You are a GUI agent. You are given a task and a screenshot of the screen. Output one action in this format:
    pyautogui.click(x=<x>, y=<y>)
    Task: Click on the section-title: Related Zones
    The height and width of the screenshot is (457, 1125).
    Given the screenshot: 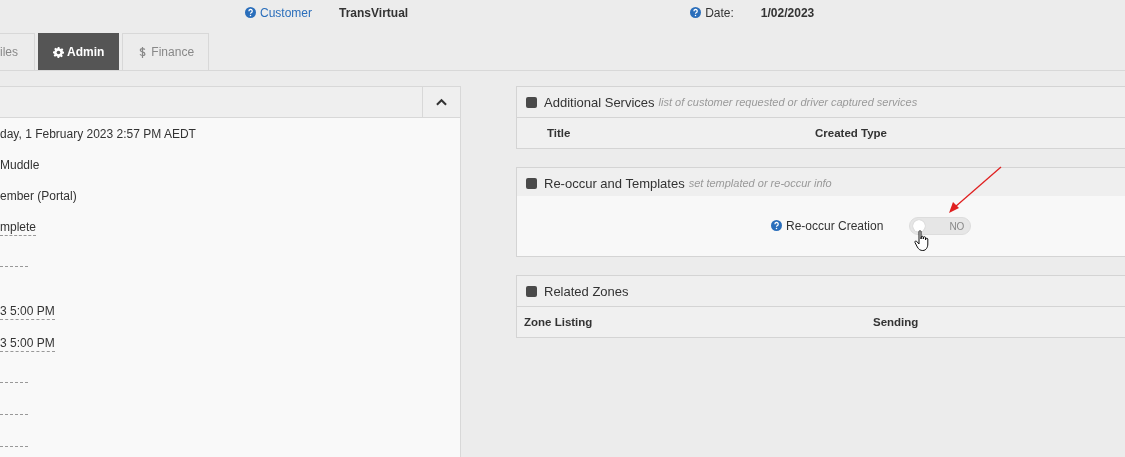 What is the action you would take?
    pyautogui.click(x=586, y=291)
    